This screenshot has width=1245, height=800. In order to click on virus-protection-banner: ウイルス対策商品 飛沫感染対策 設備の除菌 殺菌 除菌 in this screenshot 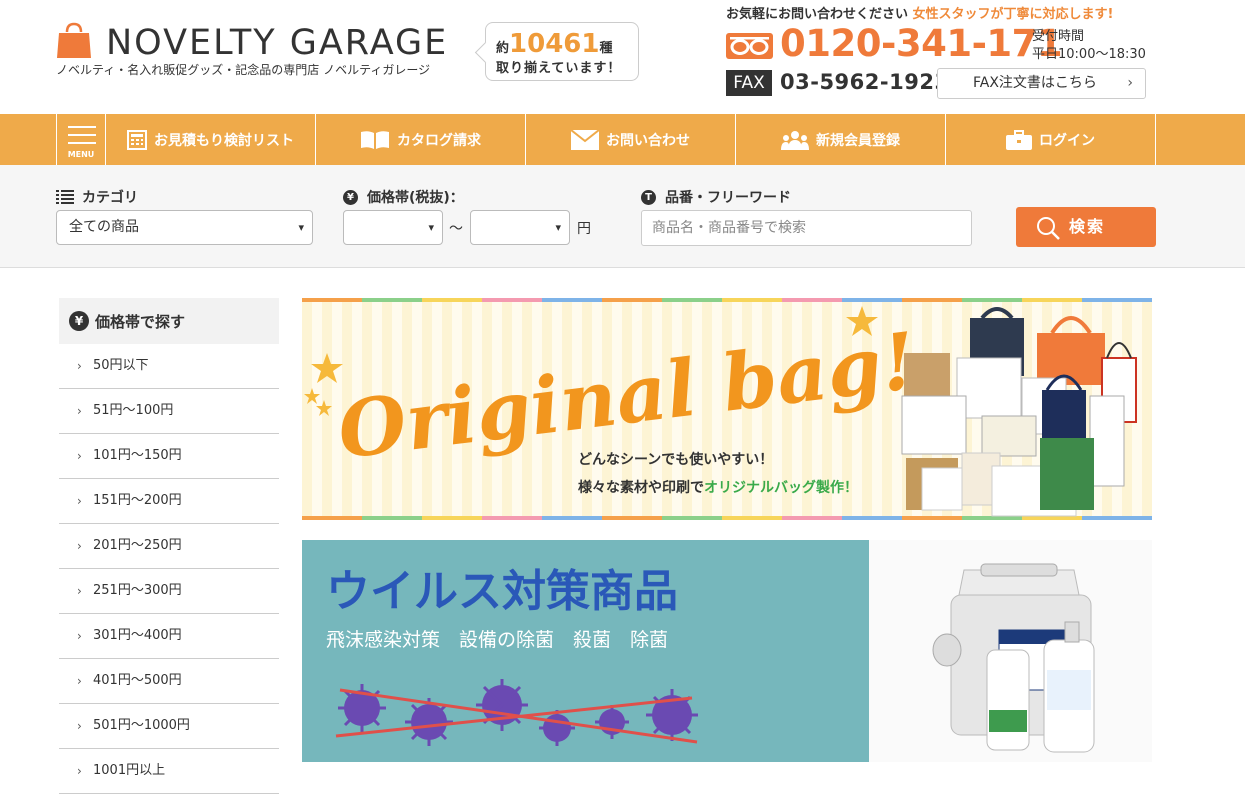, I will do `click(585, 651)`.